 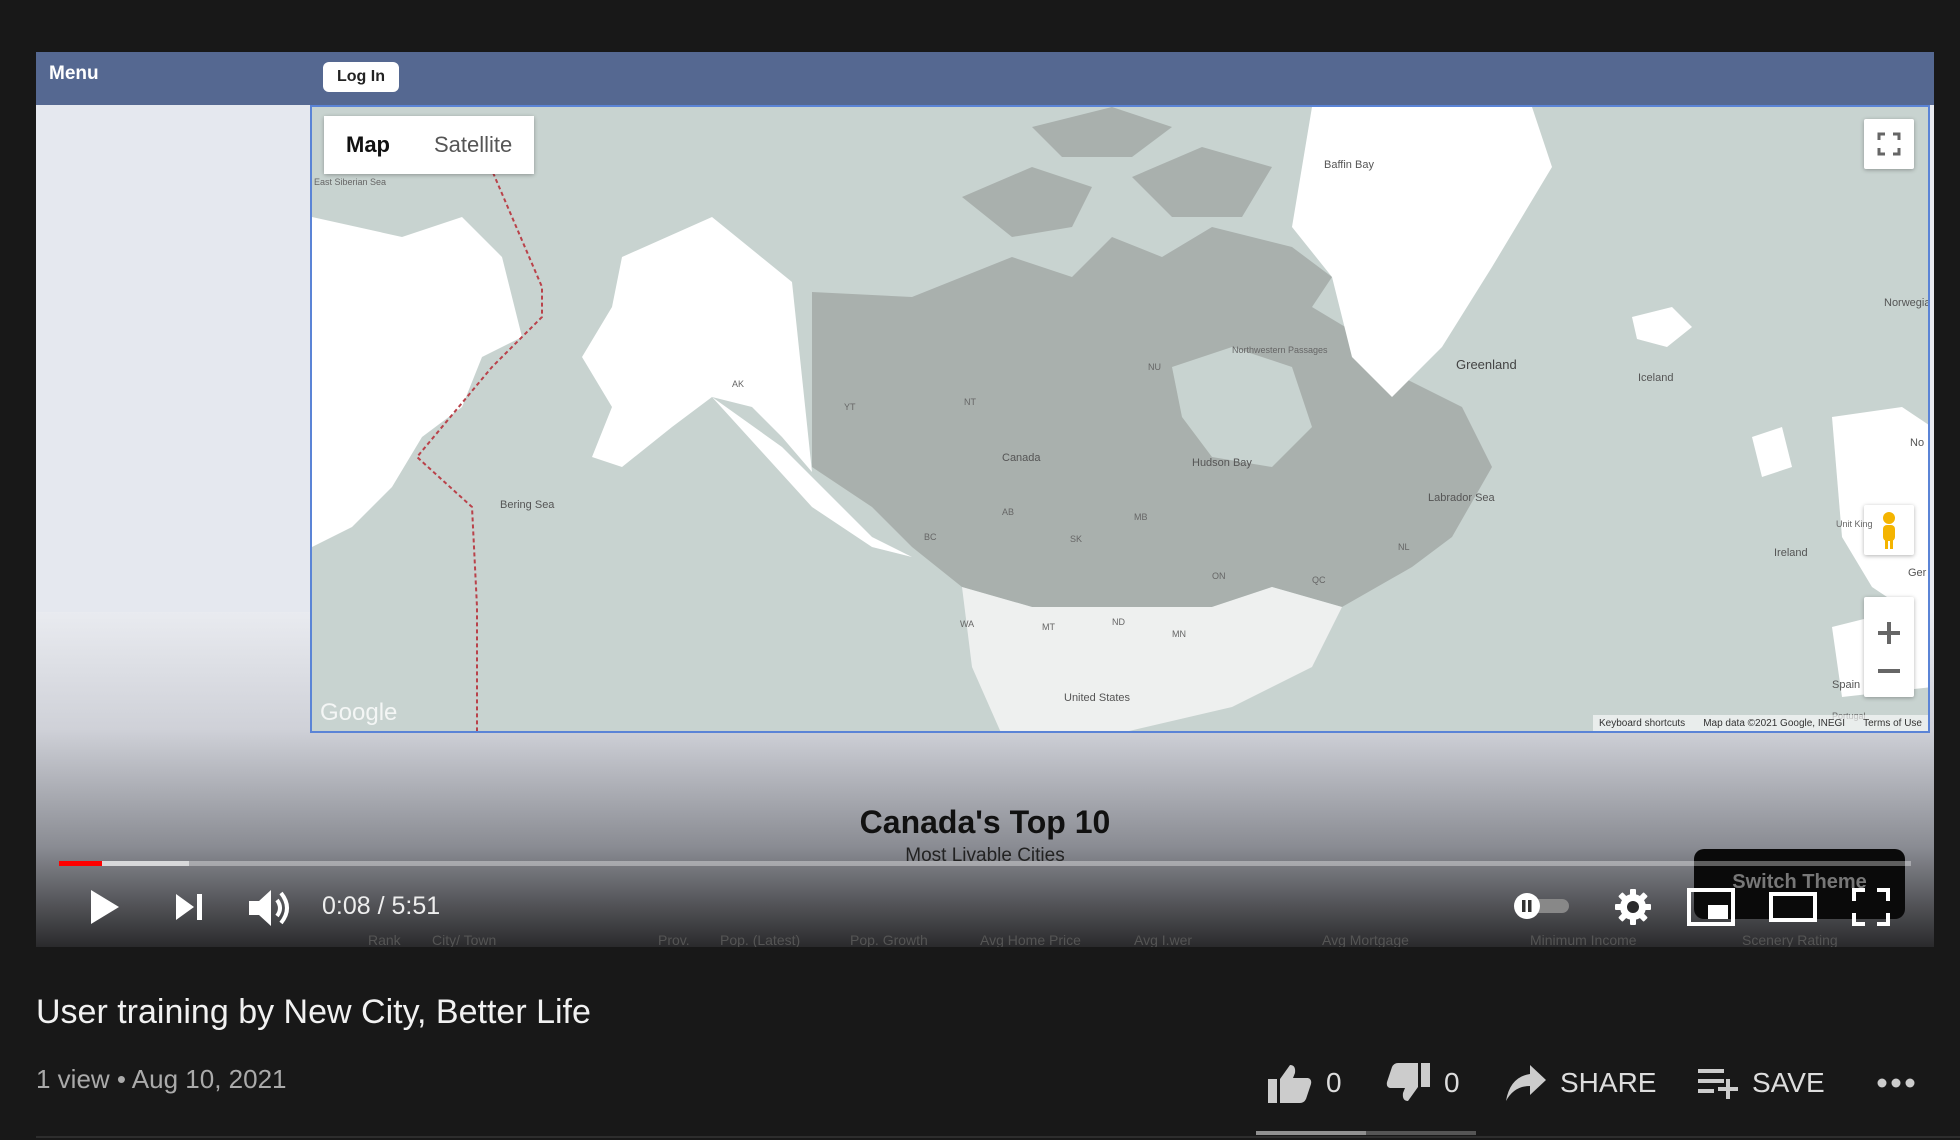 What do you see at coordinates (850, 407) in the screenshot?
I see `map-label-yt: YT` at bounding box center [850, 407].